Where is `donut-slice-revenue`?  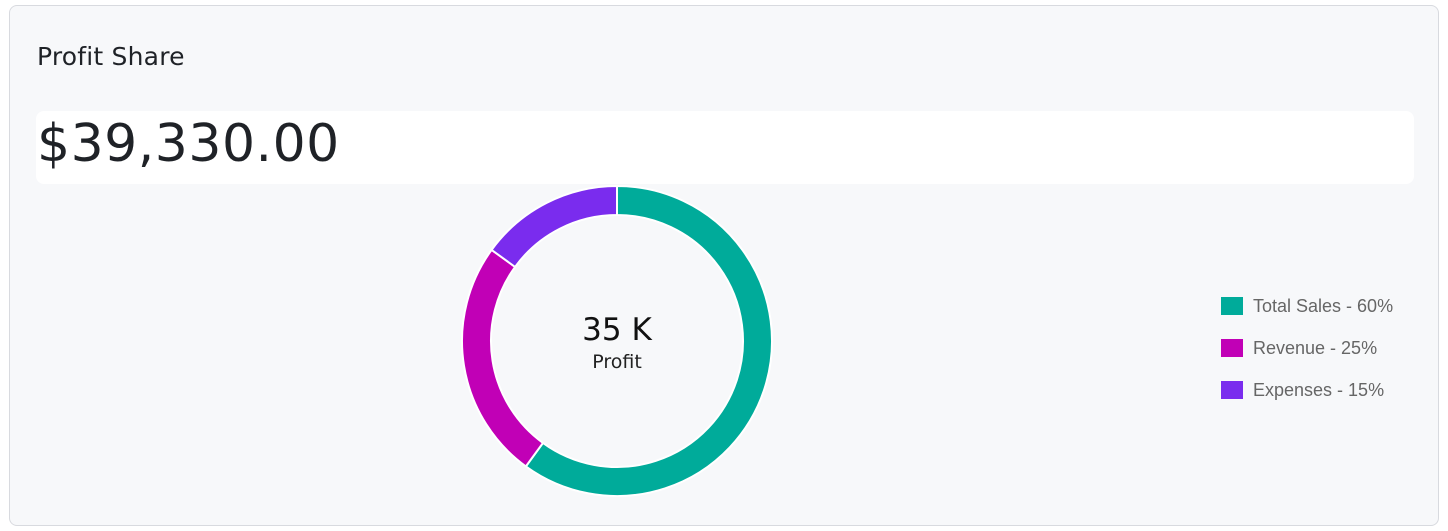 donut-slice-revenue is located at coordinates (503, 358).